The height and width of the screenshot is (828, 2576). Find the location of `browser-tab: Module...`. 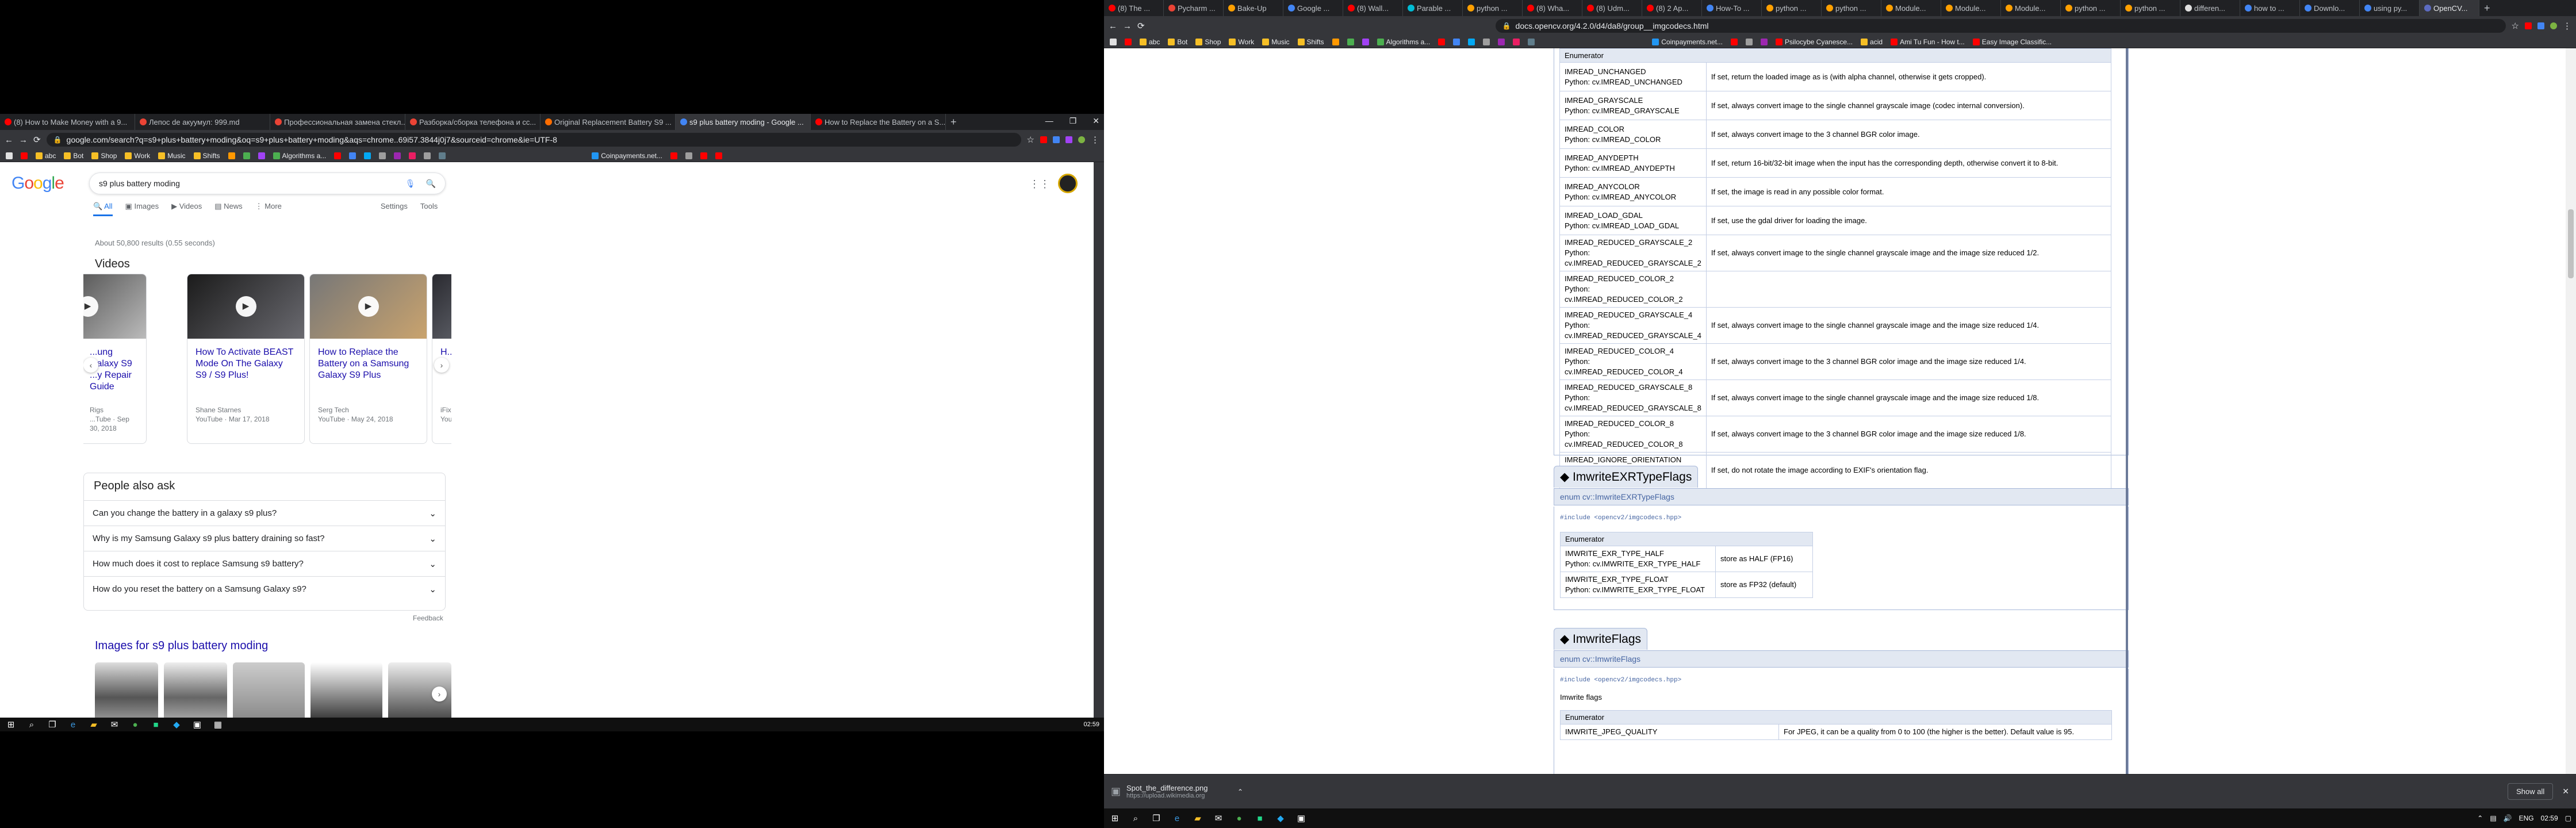

browser-tab: Module... is located at coordinates (1911, 8).